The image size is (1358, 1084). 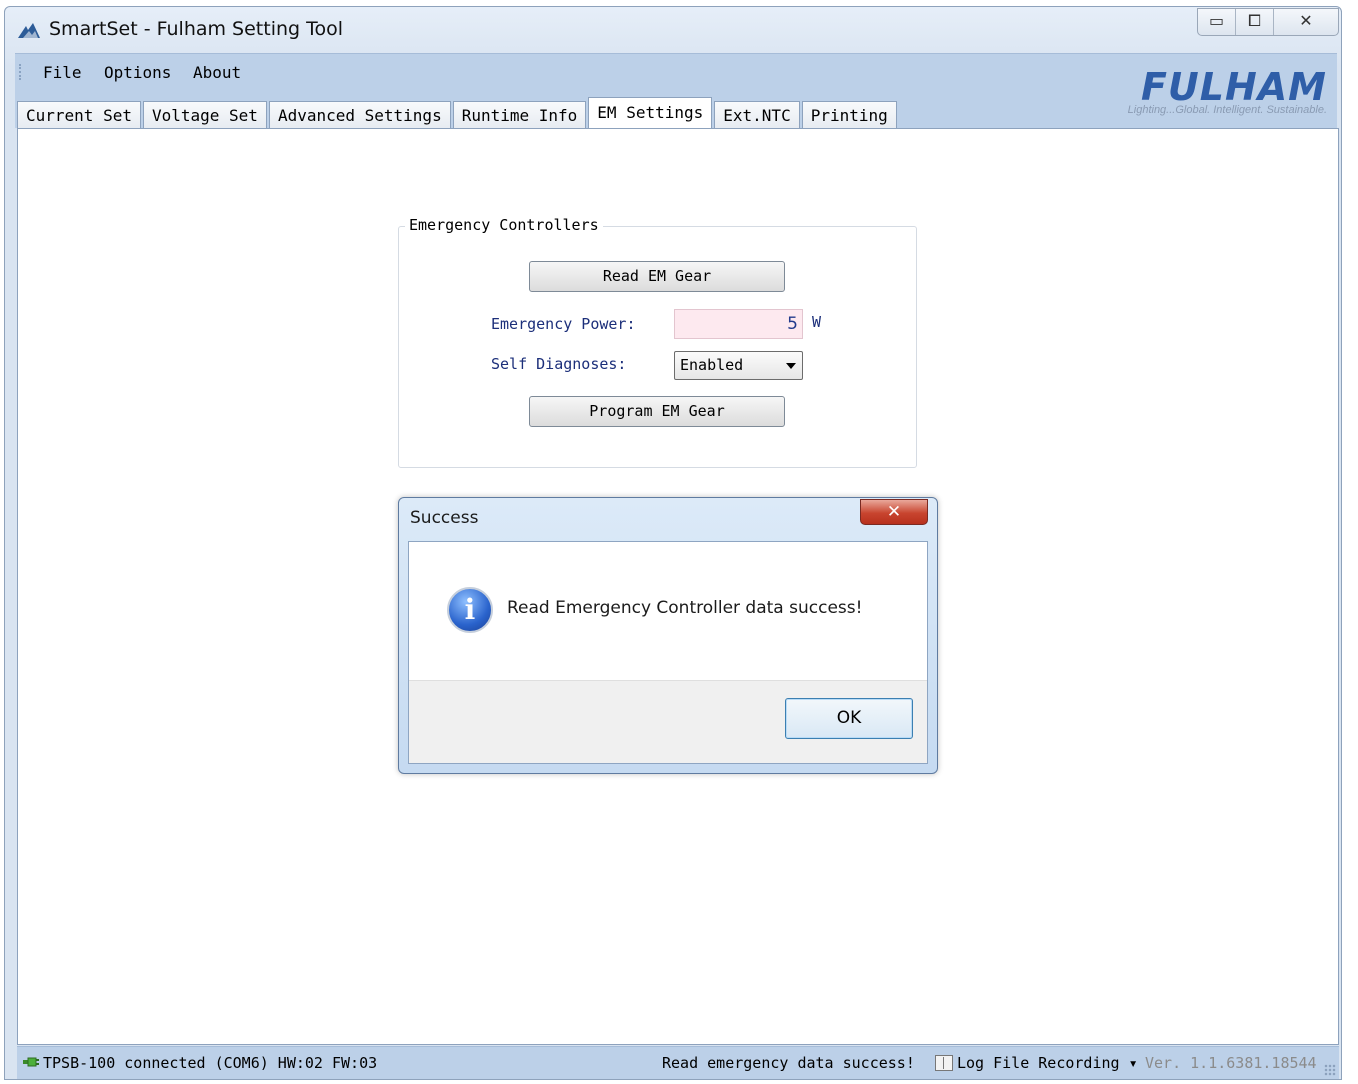 What do you see at coordinates (62, 72) in the screenshot?
I see `menu-file: File` at bounding box center [62, 72].